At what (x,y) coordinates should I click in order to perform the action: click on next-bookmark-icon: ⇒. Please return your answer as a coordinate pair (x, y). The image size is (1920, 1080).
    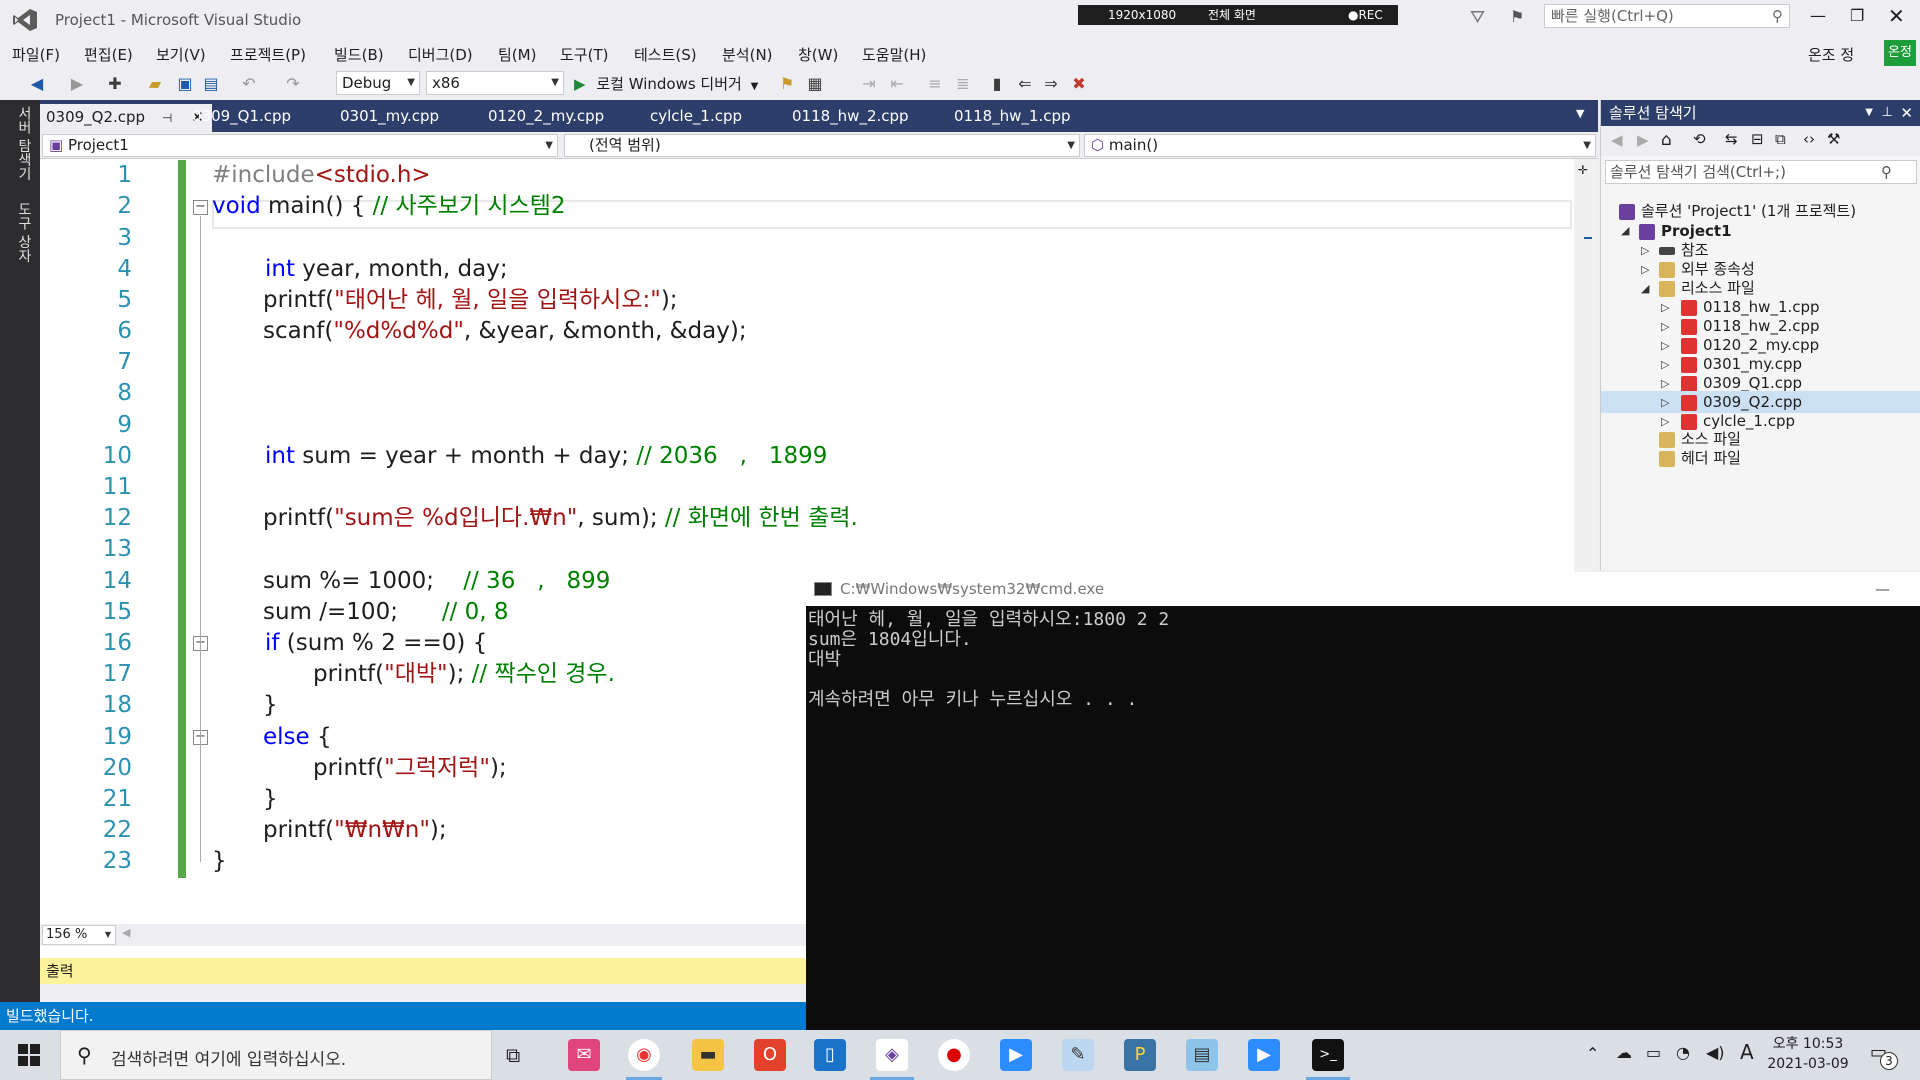
    Looking at the image, I should click on (1051, 84).